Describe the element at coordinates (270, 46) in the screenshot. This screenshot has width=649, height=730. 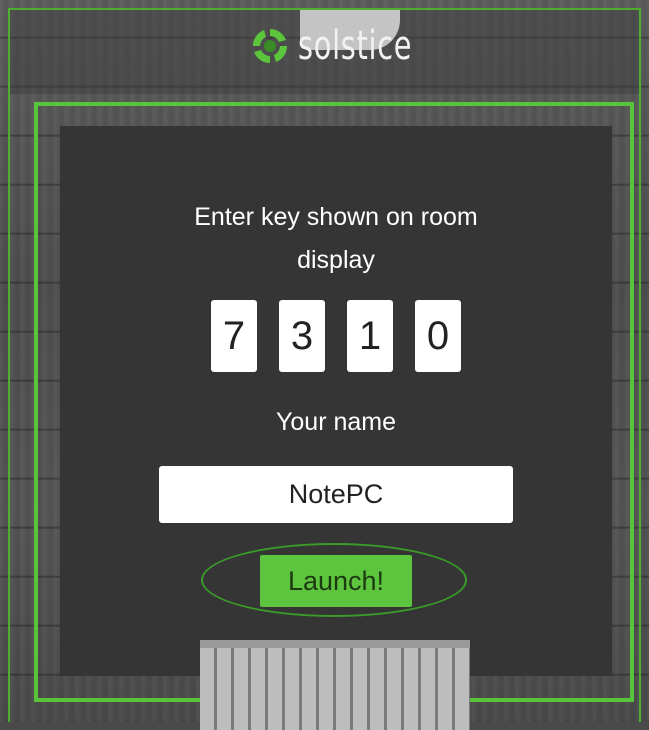
I see `solstice-swirl-icon` at that location.